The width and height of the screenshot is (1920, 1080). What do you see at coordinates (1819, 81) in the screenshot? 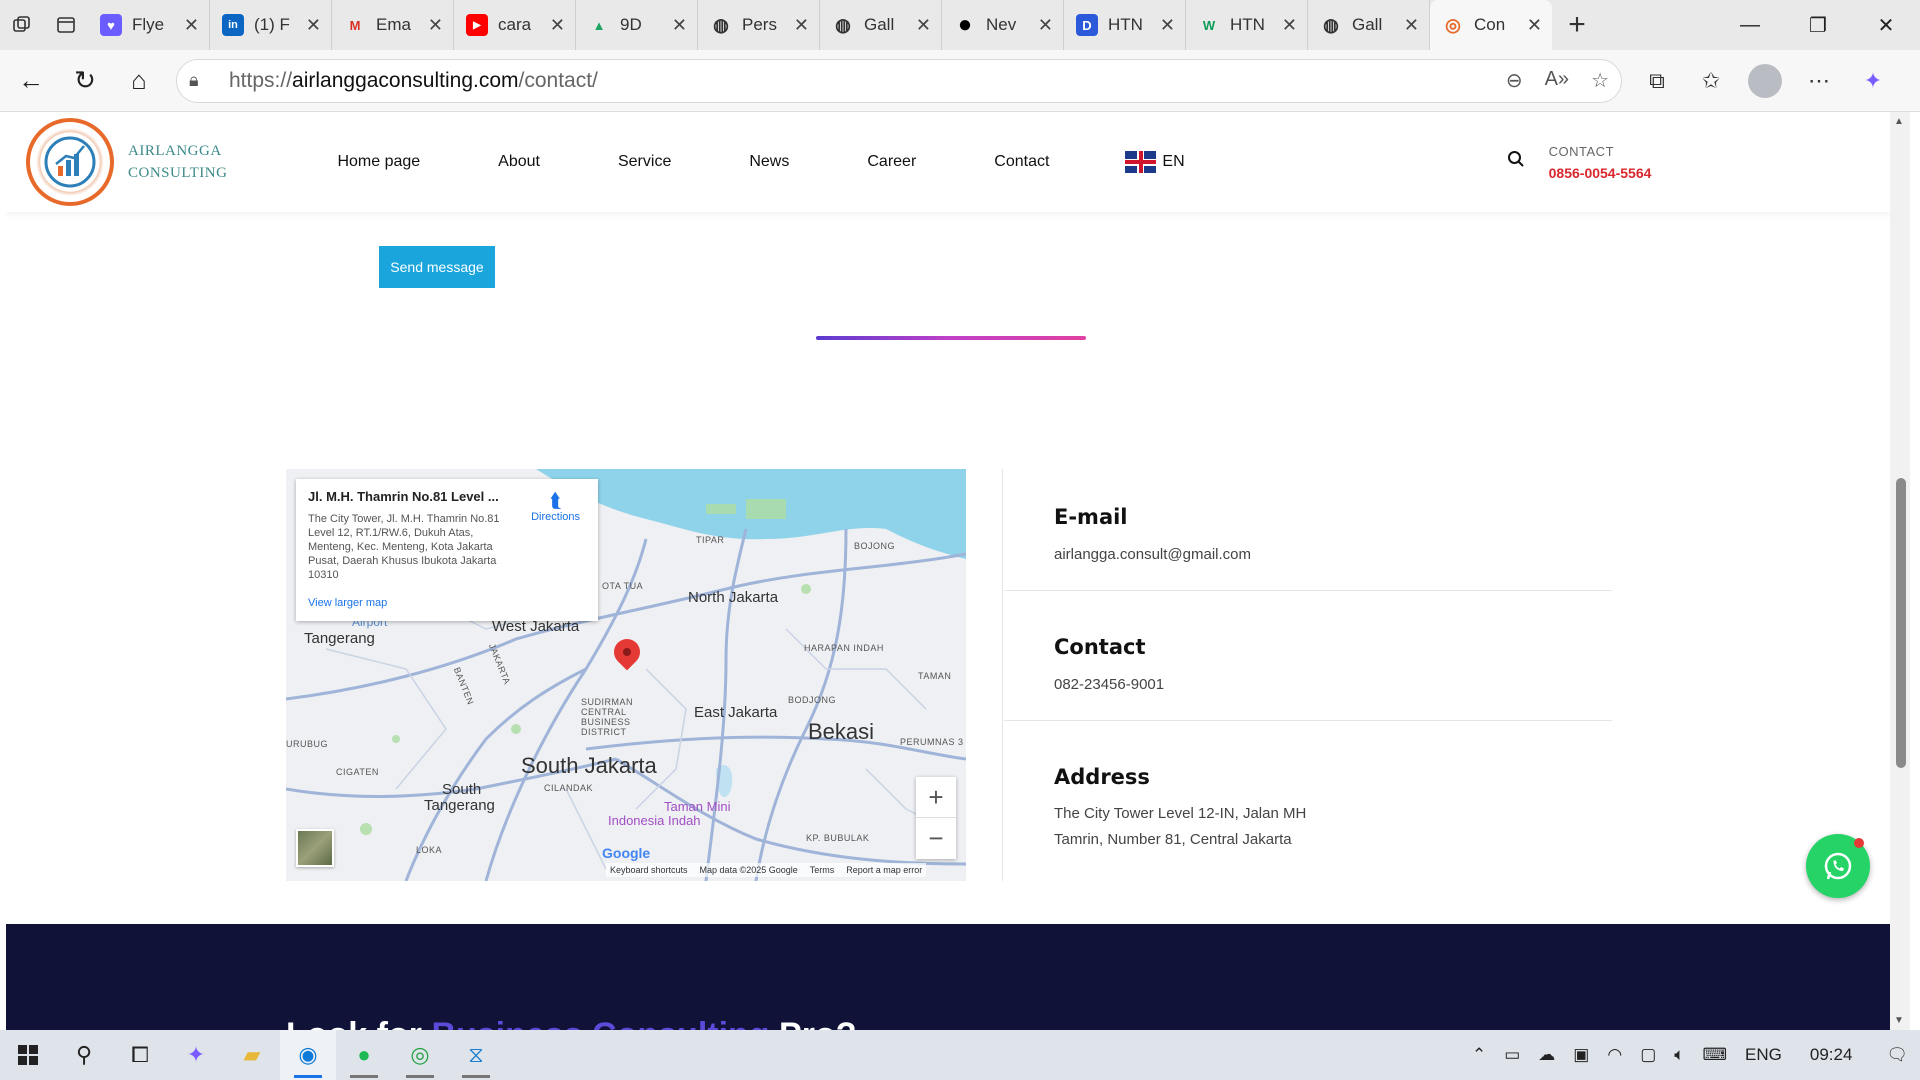
I see `more-menu-icon: ⋯` at bounding box center [1819, 81].